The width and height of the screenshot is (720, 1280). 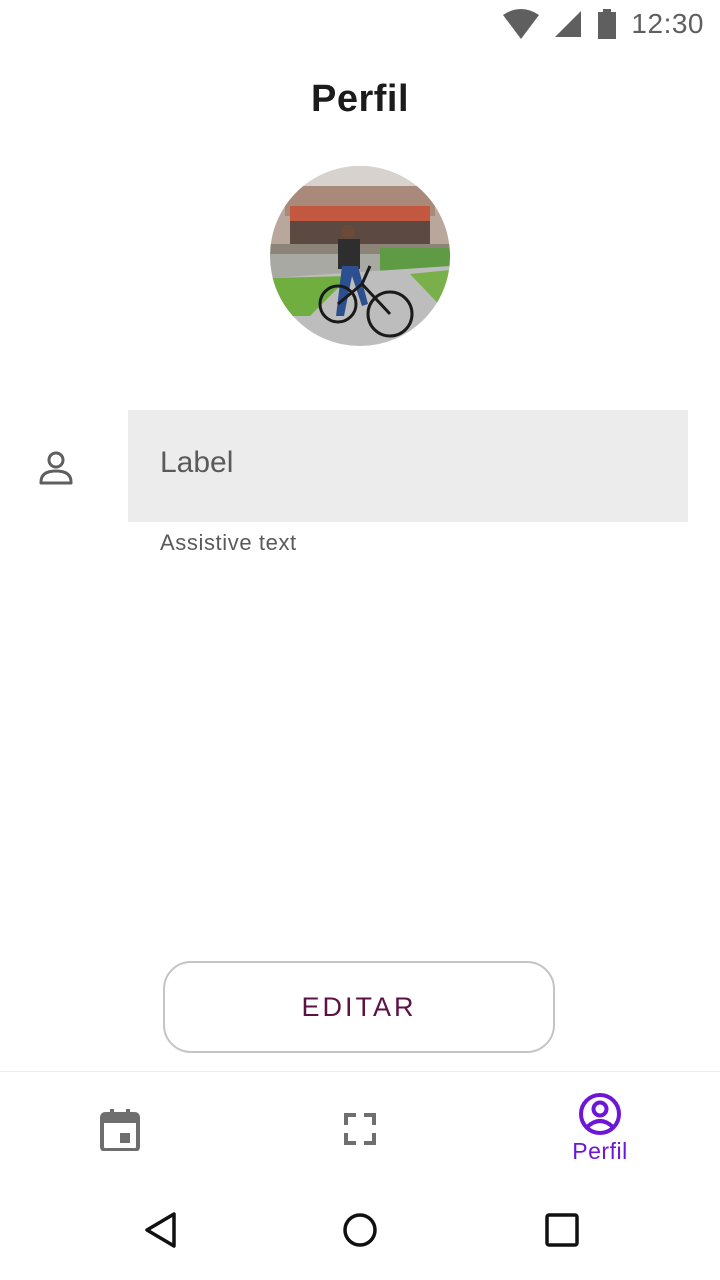 What do you see at coordinates (360, 99) in the screenshot?
I see `page-title: Perfil` at bounding box center [360, 99].